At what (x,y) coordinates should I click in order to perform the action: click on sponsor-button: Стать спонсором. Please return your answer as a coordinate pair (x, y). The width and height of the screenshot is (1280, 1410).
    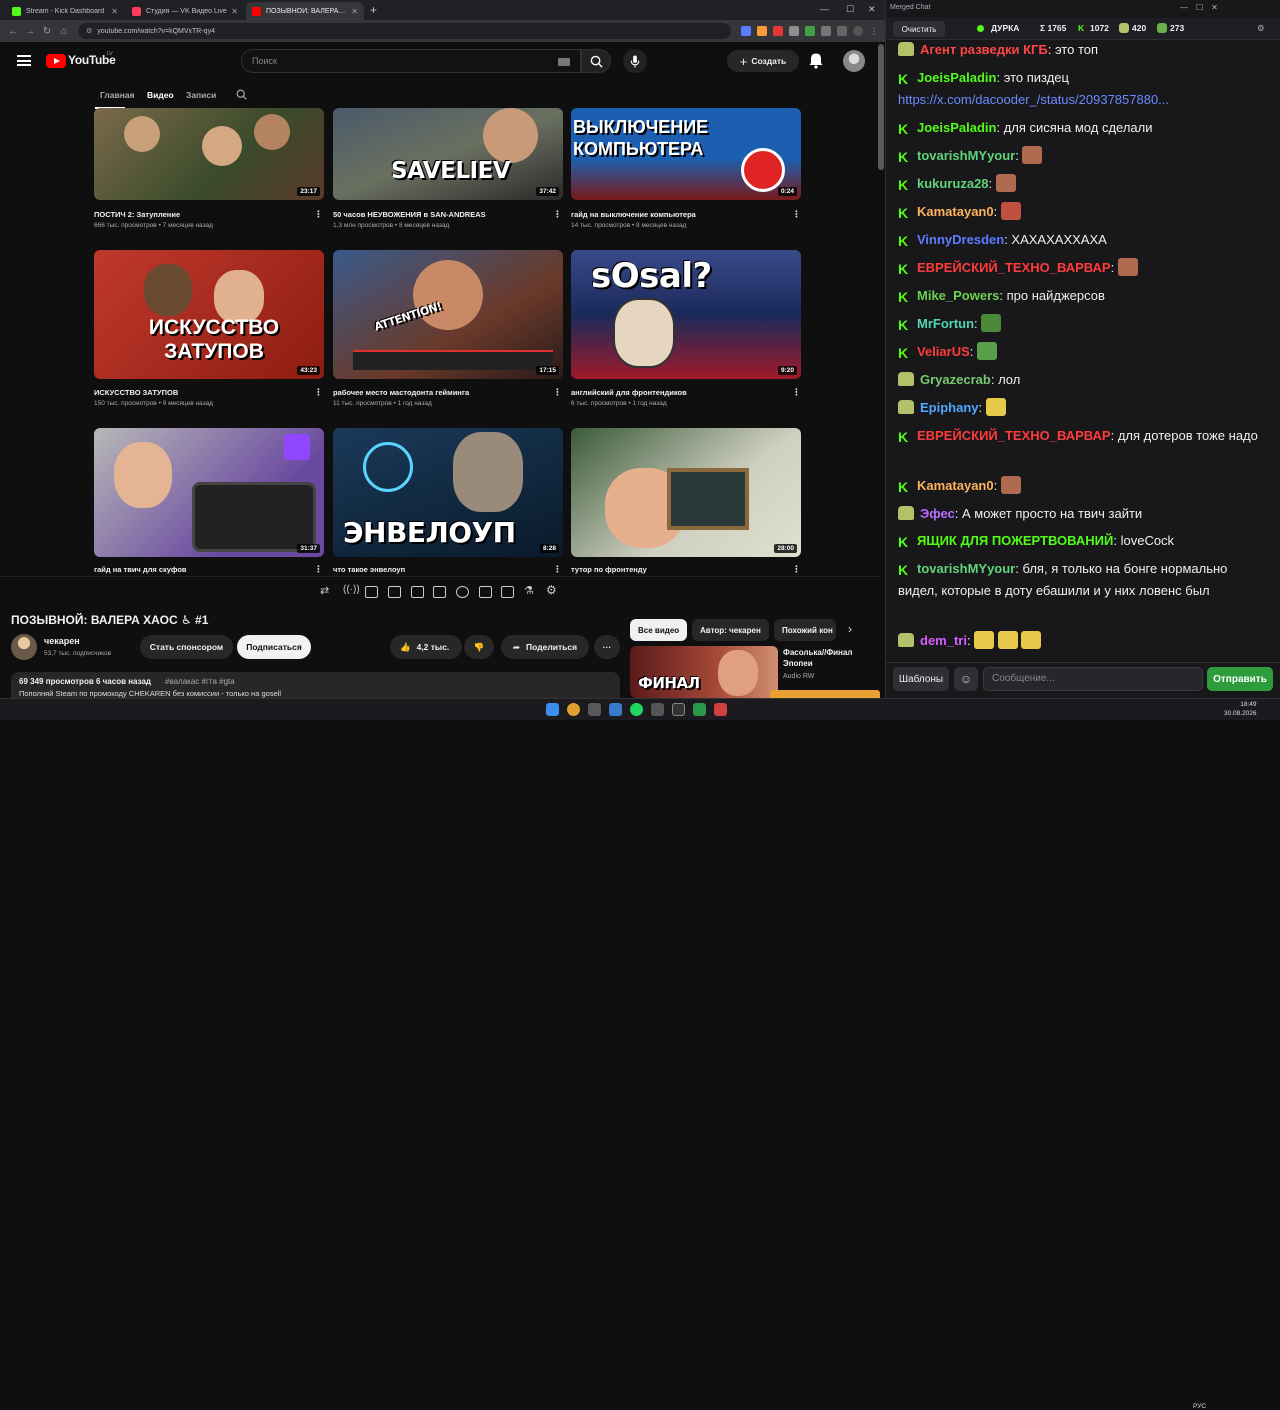
    Looking at the image, I should click on (186, 647).